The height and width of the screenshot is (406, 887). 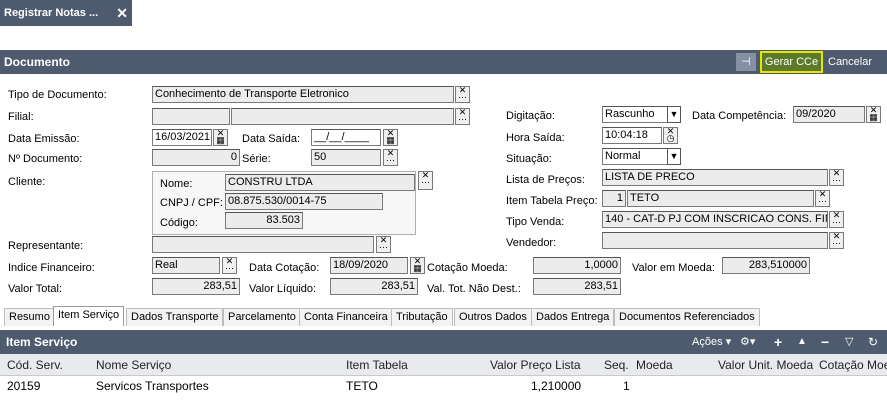 What do you see at coordinates (196, 286) in the screenshot?
I see `valor-total-field: 283,51` at bounding box center [196, 286].